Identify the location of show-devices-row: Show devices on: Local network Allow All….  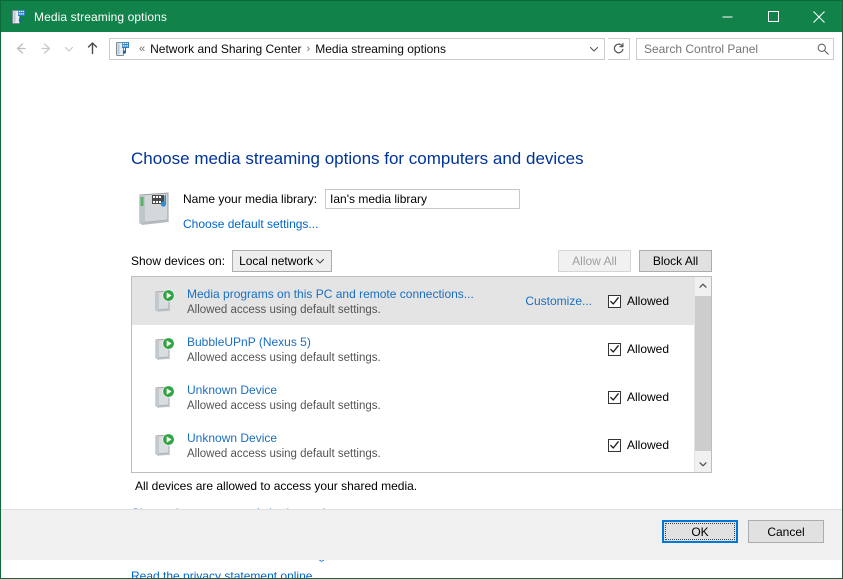
(421, 261).